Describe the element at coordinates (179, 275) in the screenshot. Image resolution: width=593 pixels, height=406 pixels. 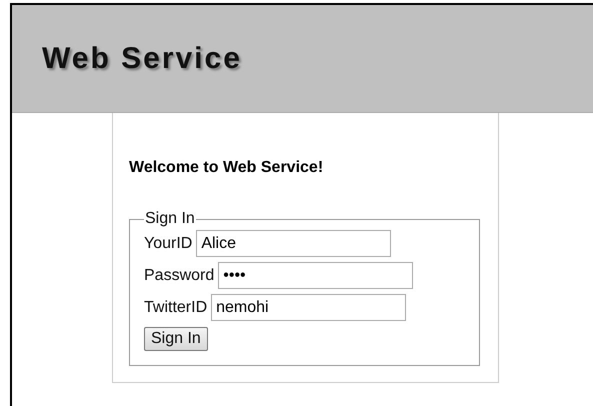
I see `field-label: Password` at that location.